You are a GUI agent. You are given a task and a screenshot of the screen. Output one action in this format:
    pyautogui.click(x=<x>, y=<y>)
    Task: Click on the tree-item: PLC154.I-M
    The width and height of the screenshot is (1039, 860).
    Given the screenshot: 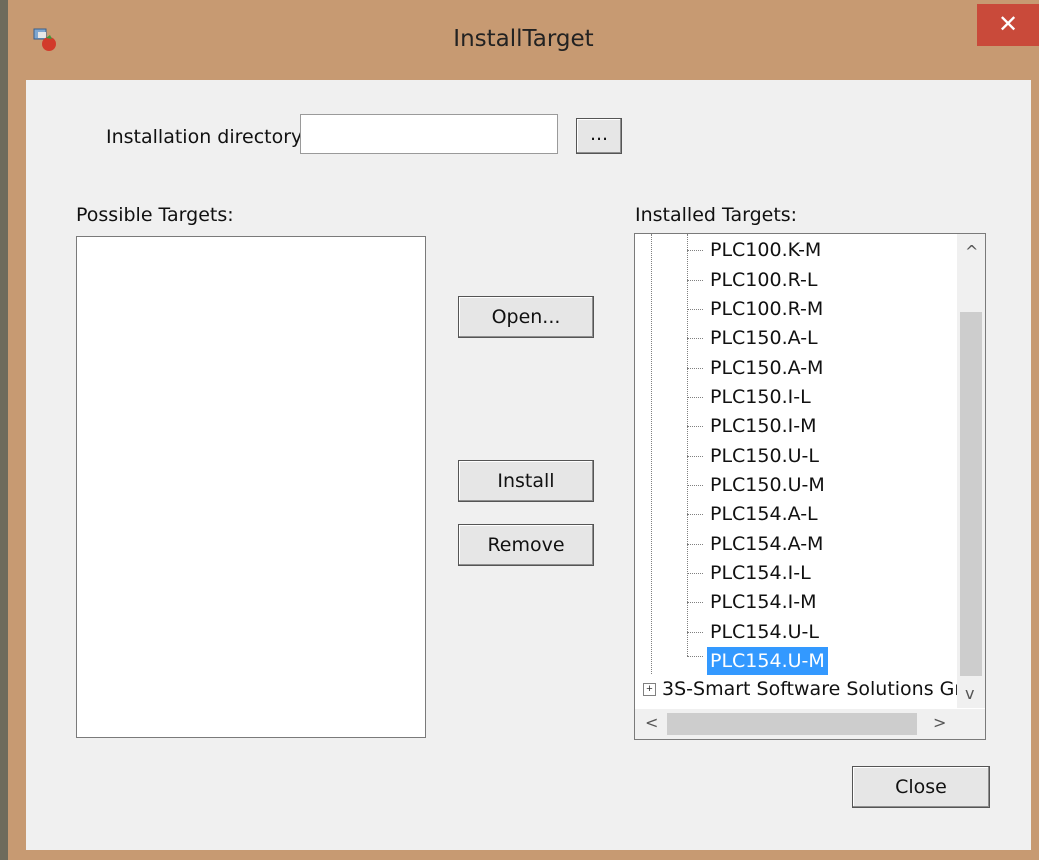 What is the action you would take?
    pyautogui.click(x=763, y=602)
    